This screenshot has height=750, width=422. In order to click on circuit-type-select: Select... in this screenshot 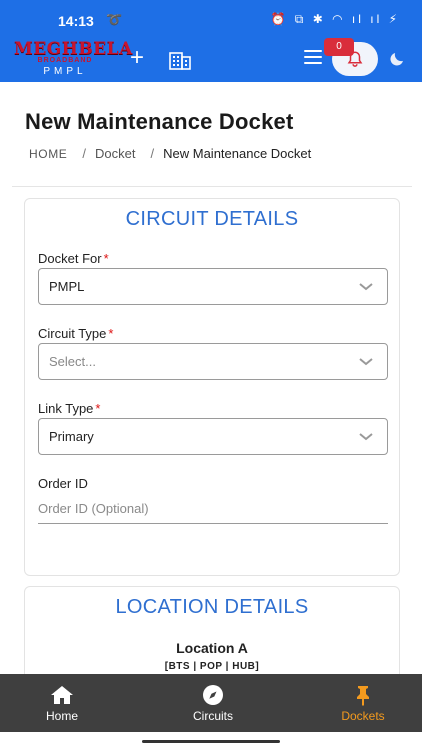, I will do `click(213, 361)`.